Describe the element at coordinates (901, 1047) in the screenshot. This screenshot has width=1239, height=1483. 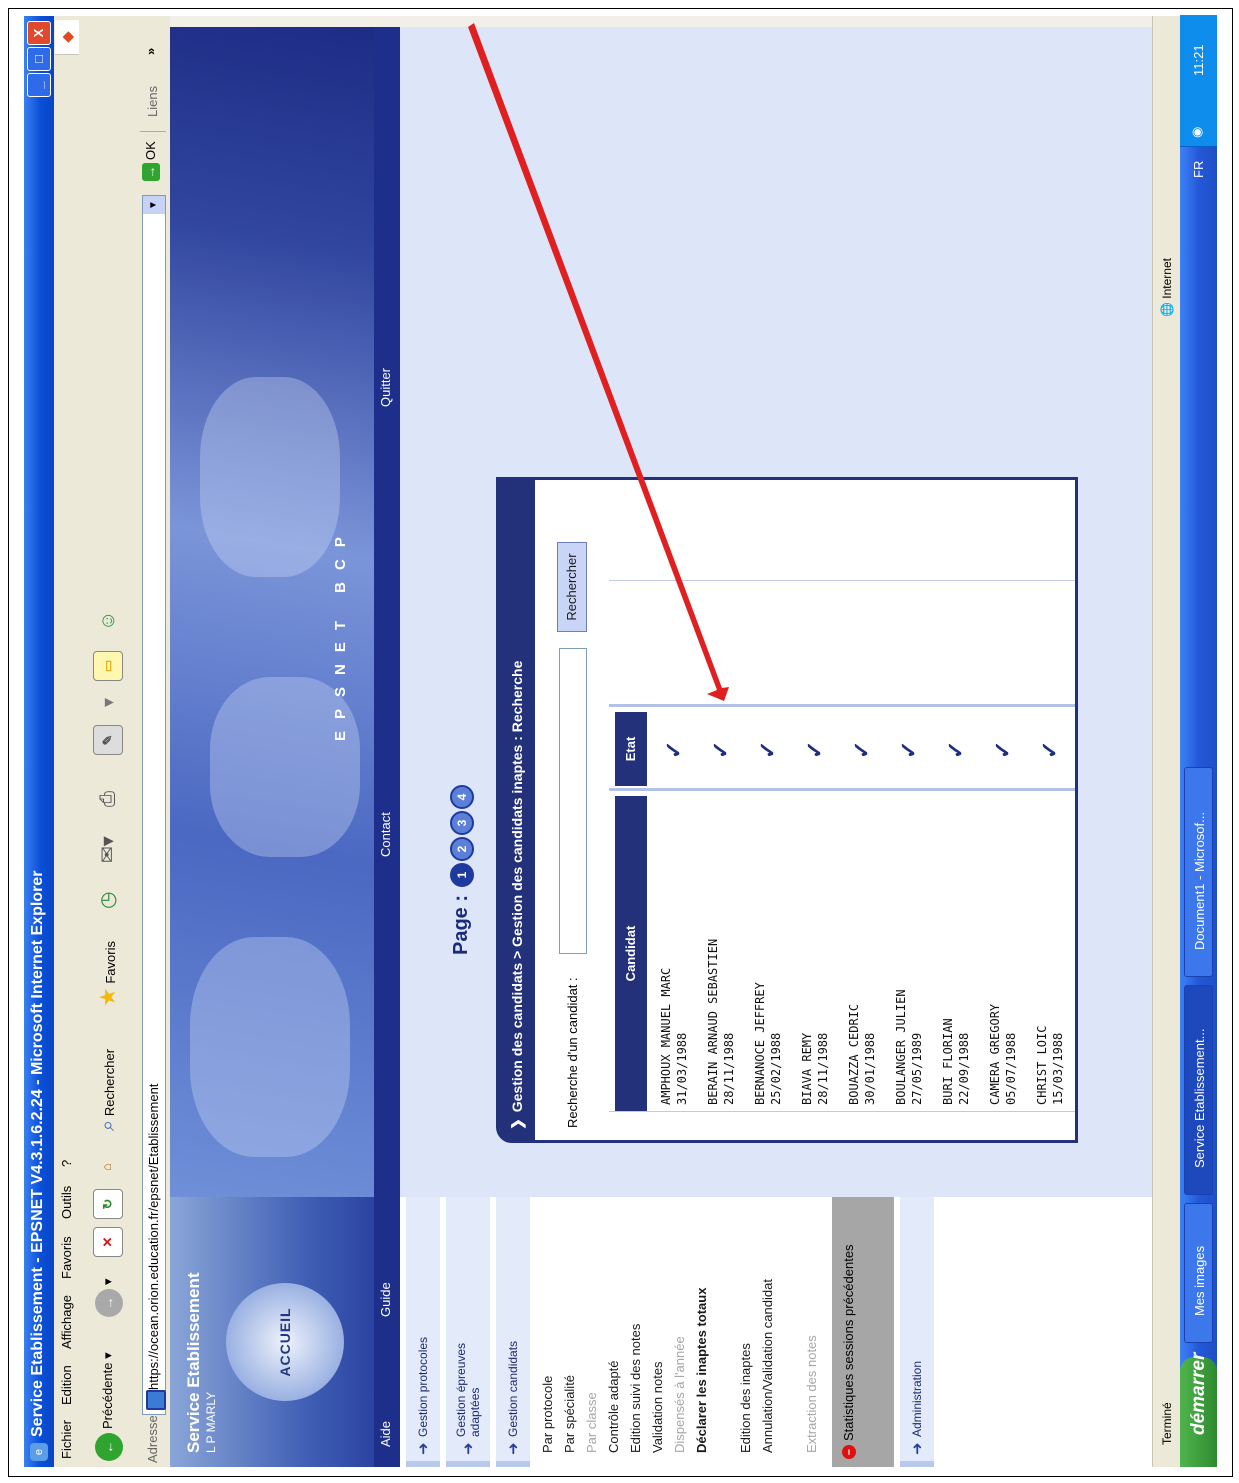
I see `candidate-name: BOULANGER JULIEN` at that location.